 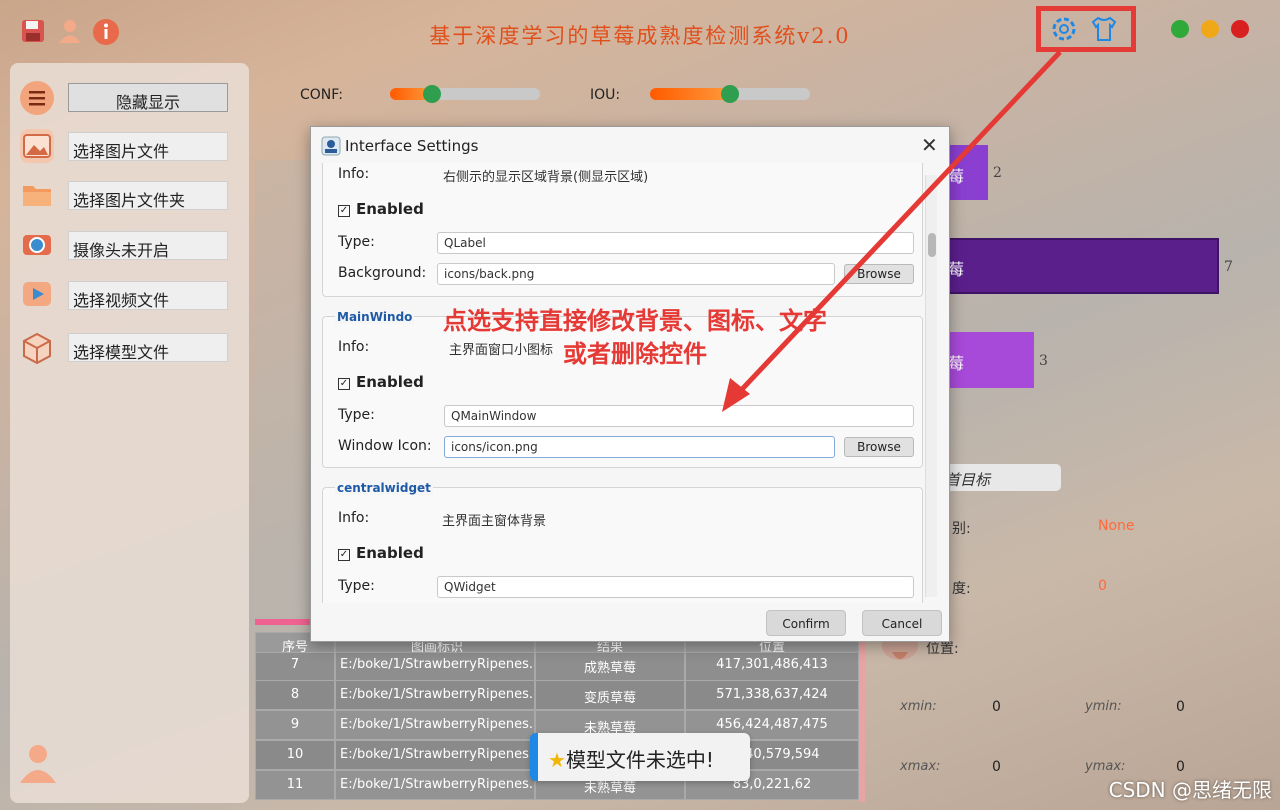 I want to click on cell-index: 11, so click(x=295, y=785).